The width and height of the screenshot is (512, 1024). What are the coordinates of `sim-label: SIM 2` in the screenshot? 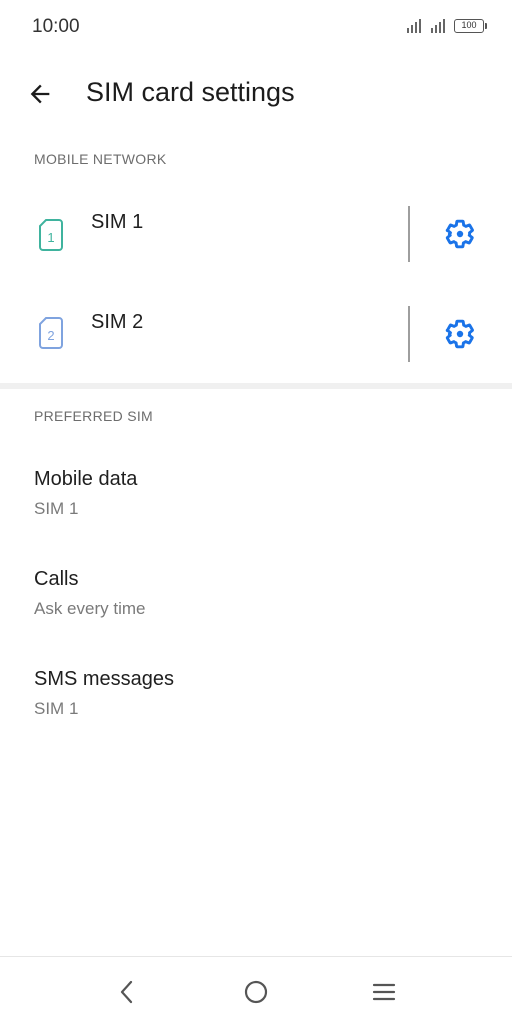 It's located at (117, 322).